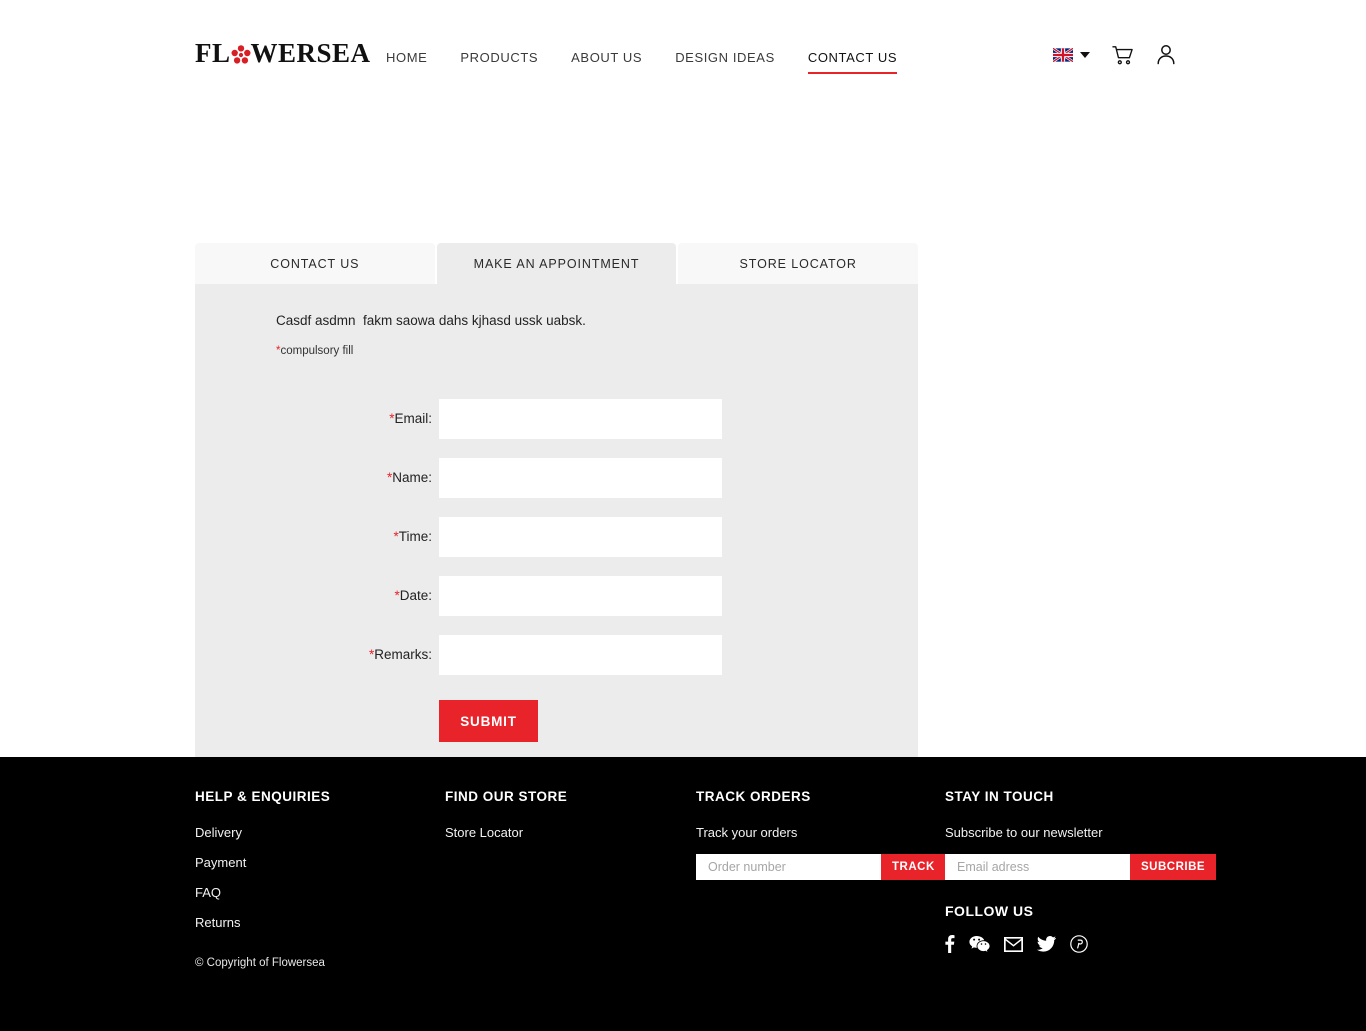  I want to click on date-label-text: Date:, so click(415, 595).